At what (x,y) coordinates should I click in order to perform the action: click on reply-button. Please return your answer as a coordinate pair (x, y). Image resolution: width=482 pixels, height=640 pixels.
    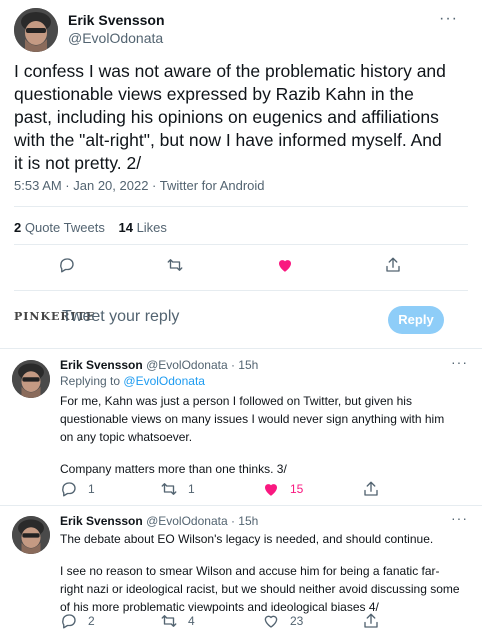
    Looking at the image, I should click on (67, 265).